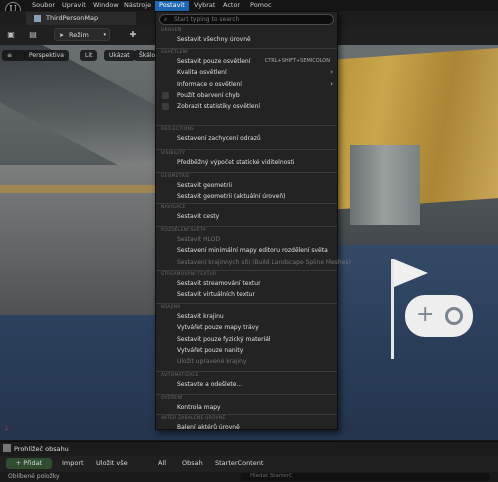 The width and height of the screenshot is (498, 482). I want to click on menu-section-header: VISIBILITY, so click(173, 153).